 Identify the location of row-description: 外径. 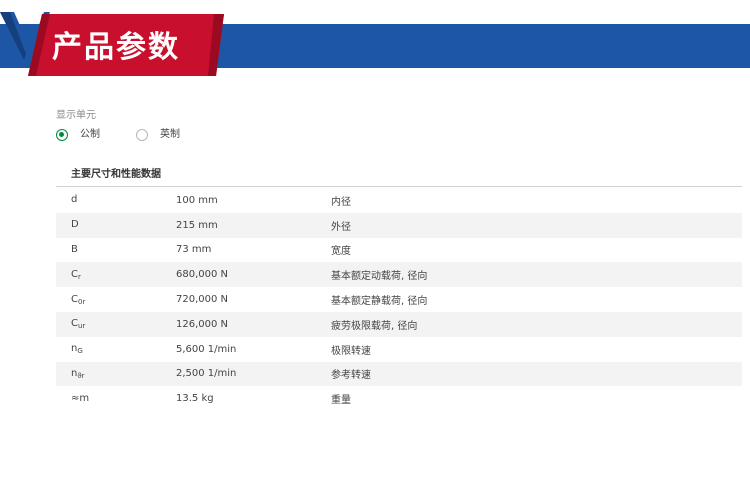
(341, 227).